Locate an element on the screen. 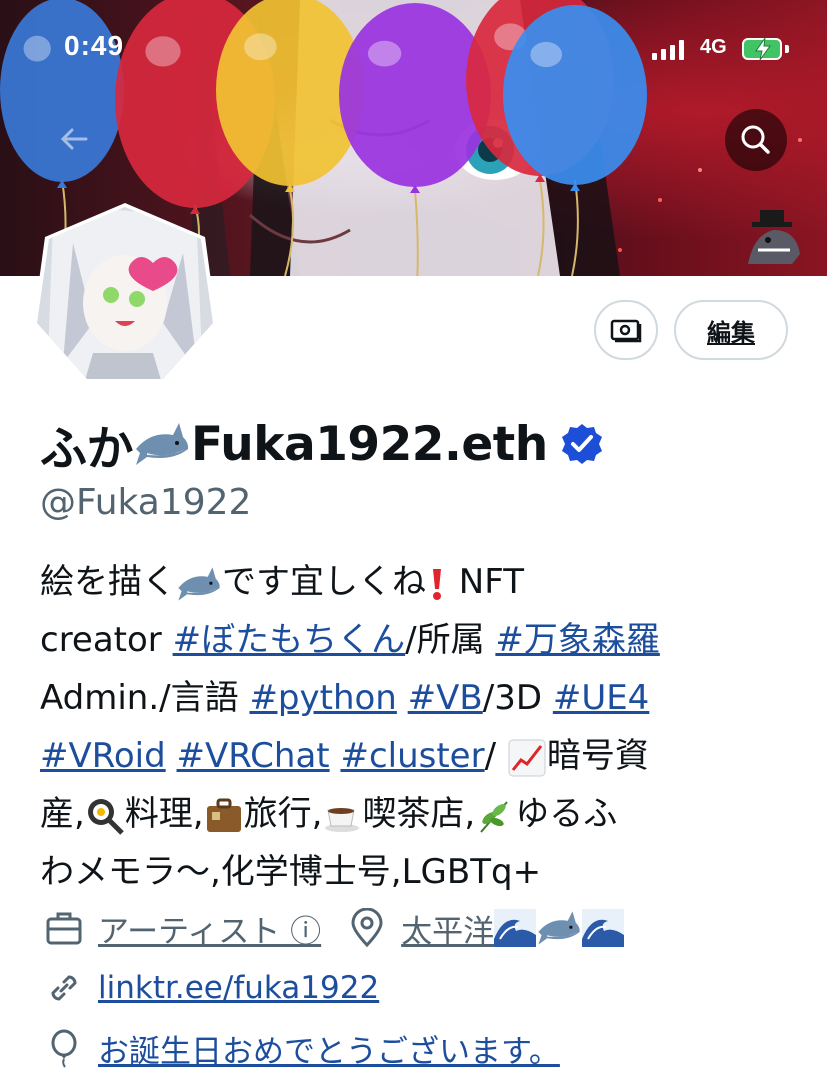 The image size is (827, 1084). hashtag-link: #VRoid is located at coordinates (103, 756).